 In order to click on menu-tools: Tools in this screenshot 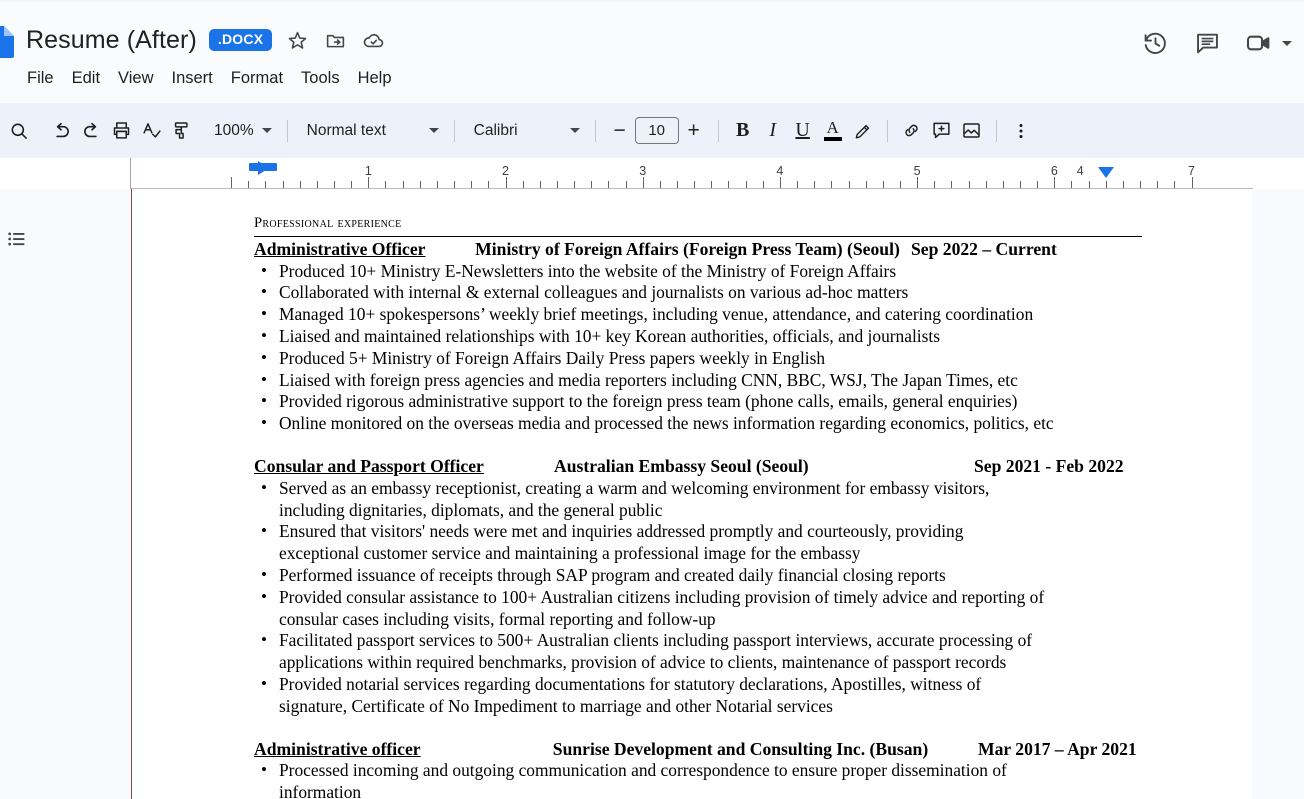, I will do `click(320, 78)`.